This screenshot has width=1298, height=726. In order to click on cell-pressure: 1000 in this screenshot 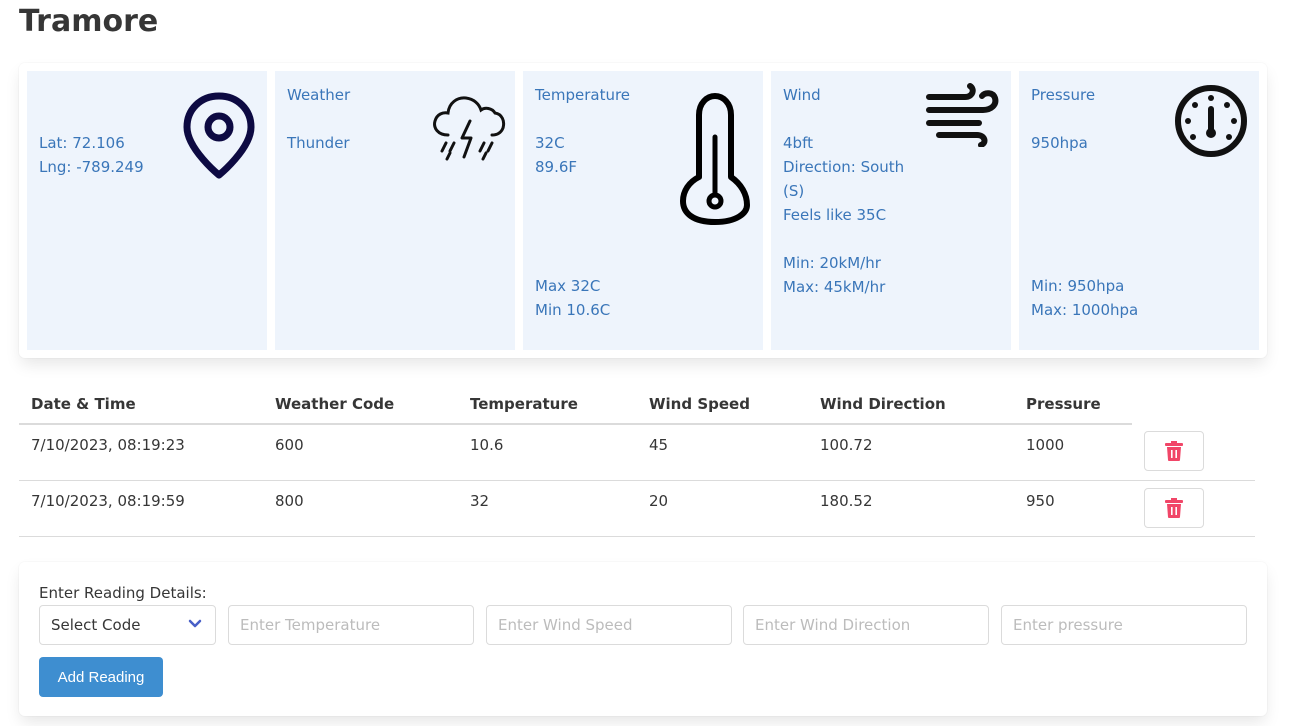, I will do `click(1045, 445)`.